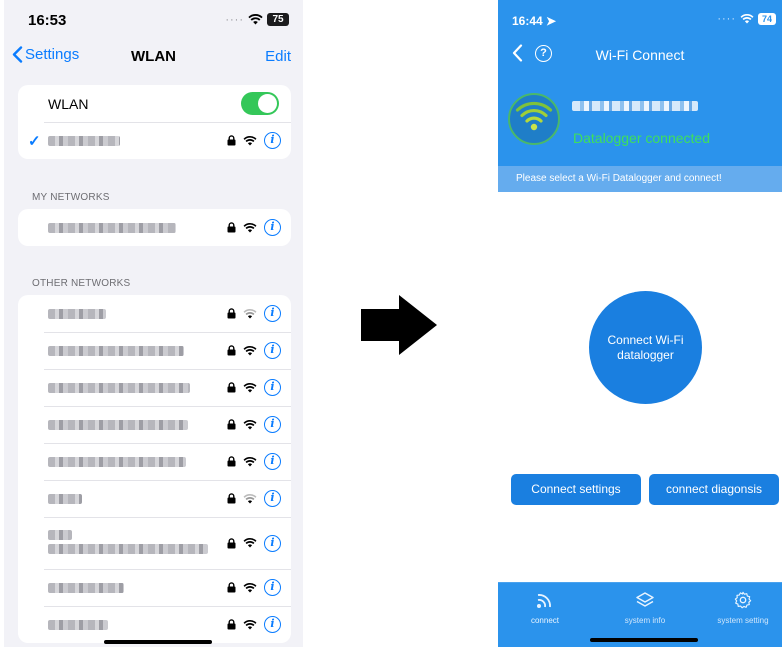 The width and height of the screenshot is (782, 647). I want to click on tab-system-info: system info, so click(645, 608).